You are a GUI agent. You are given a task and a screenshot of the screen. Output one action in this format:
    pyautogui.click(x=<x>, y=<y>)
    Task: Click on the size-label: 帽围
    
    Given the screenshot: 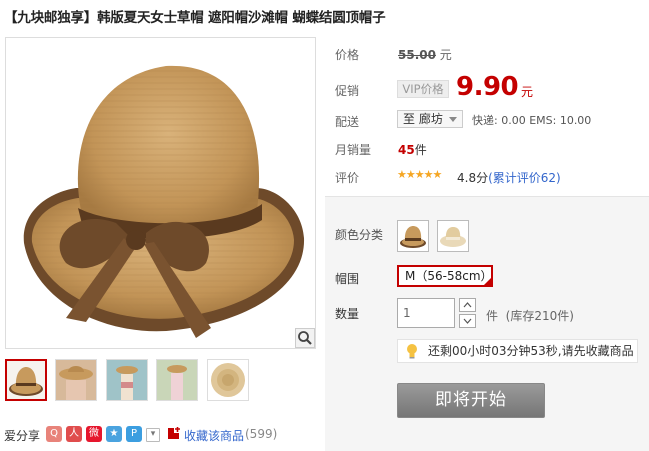 What is the action you would take?
    pyautogui.click(x=347, y=279)
    